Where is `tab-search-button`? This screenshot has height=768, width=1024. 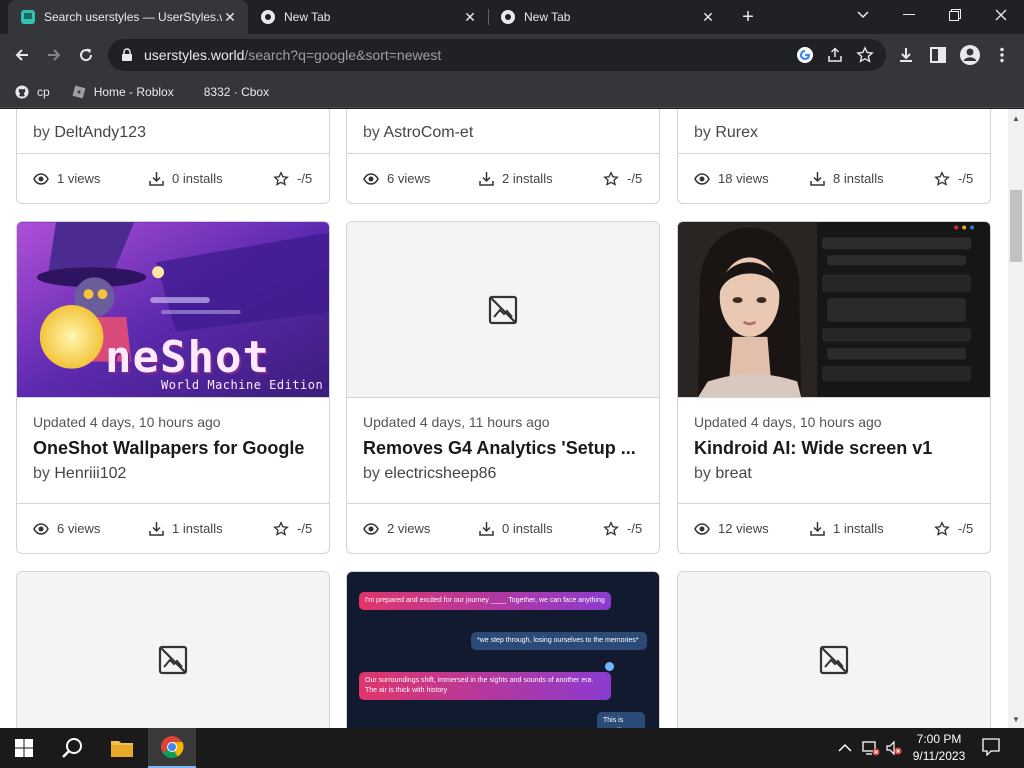
tab-search-button is located at coordinates (863, 15).